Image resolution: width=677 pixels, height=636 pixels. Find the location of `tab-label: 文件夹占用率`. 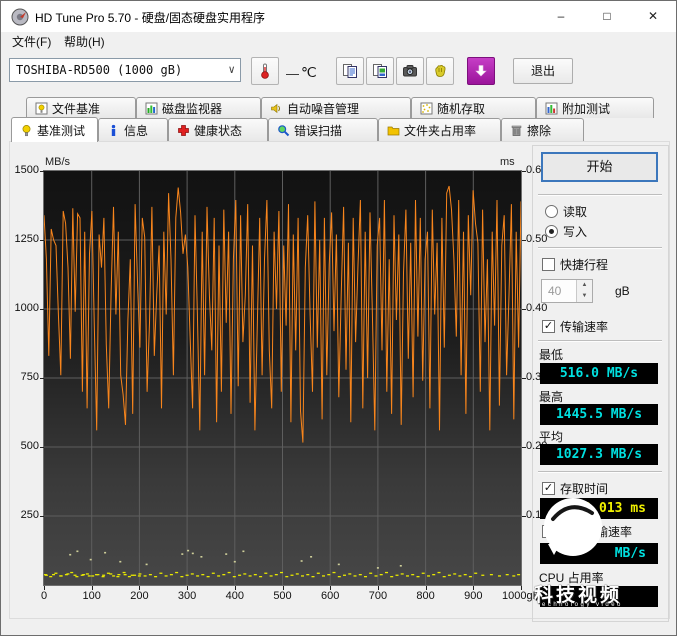

tab-label: 文件夹占用率 is located at coordinates (440, 130).